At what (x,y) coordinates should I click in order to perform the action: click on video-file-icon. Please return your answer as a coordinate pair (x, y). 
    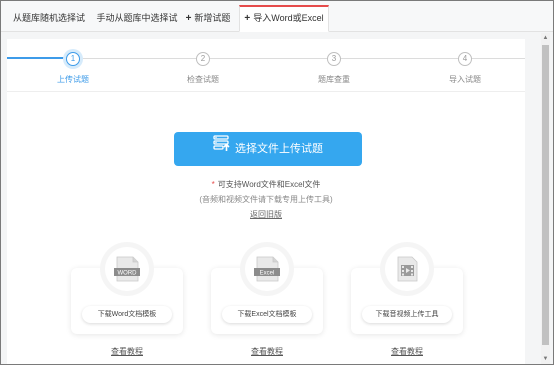
    Looking at the image, I should click on (407, 269).